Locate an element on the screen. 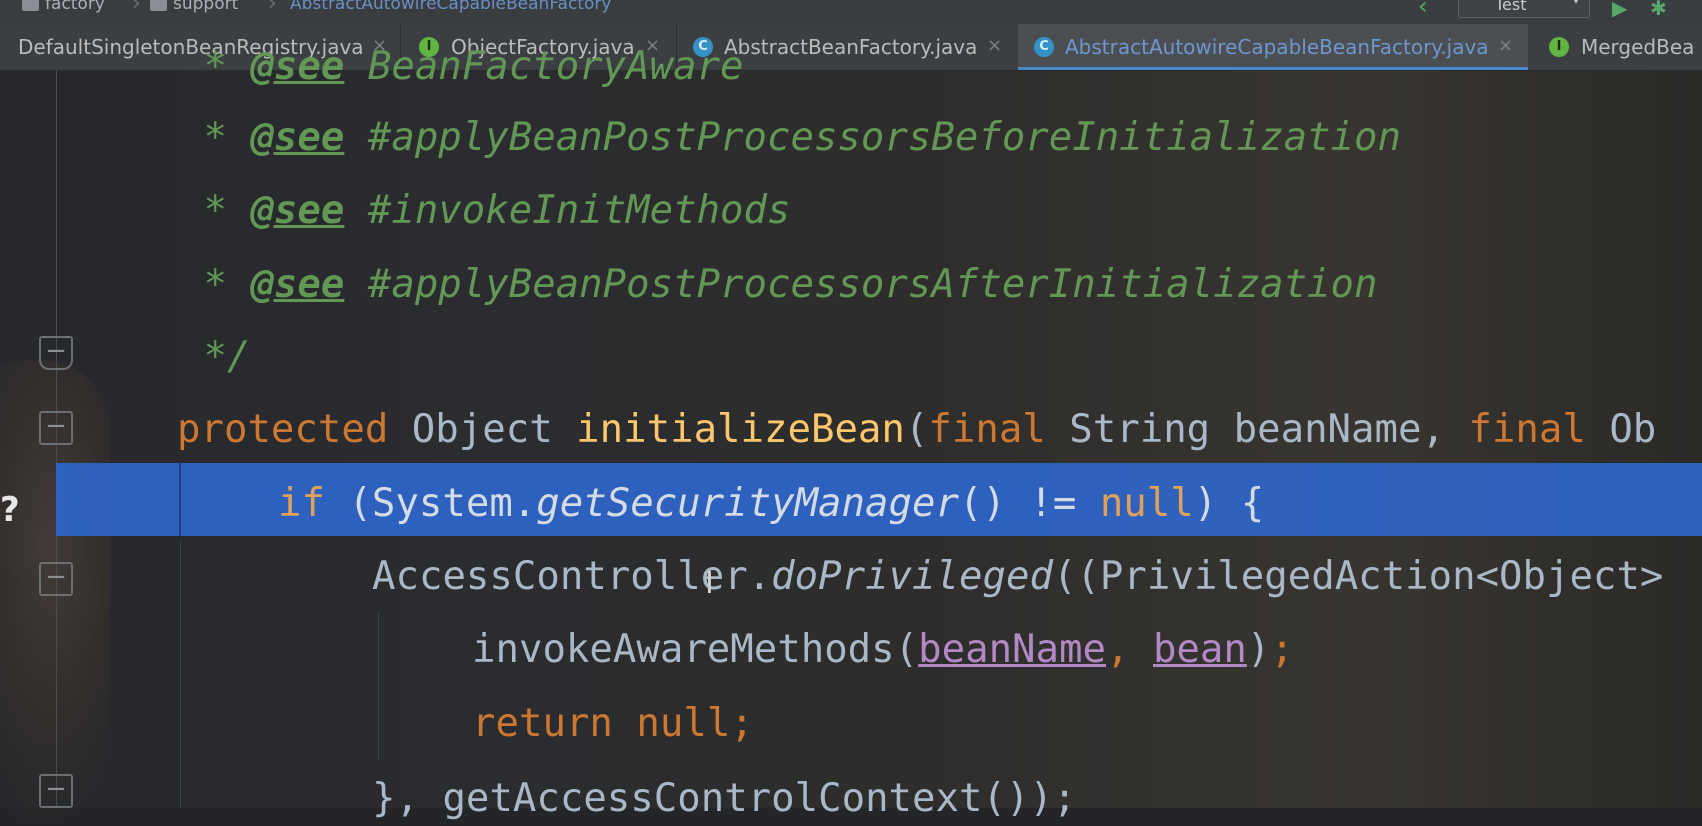  code-line: */ is located at coordinates (215, 357).